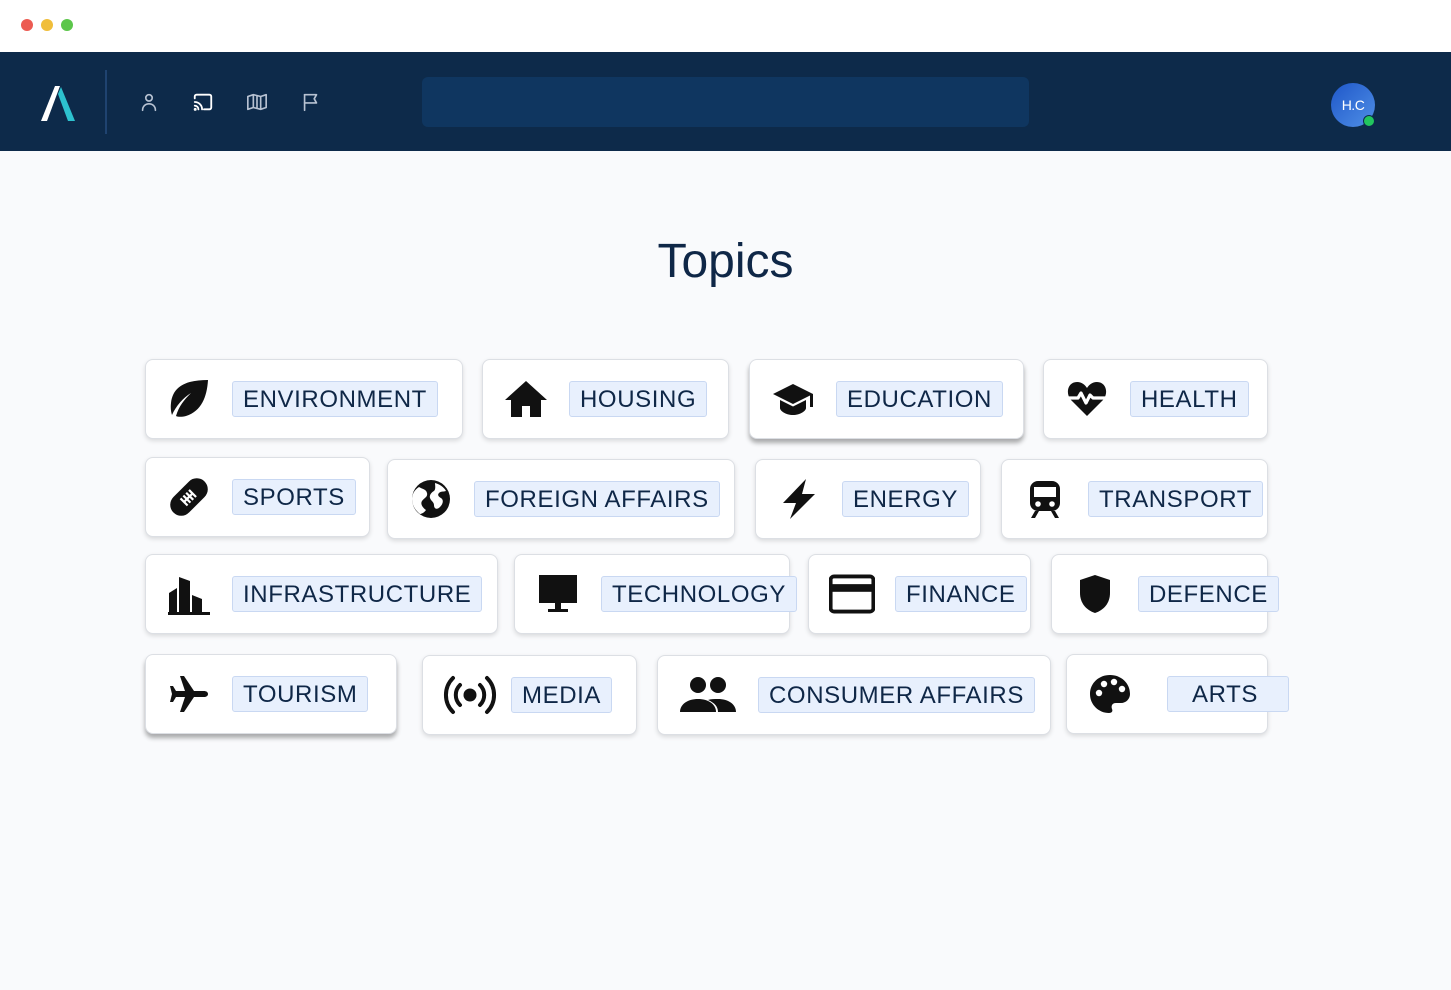  What do you see at coordinates (257, 102) in the screenshot?
I see `map-icon` at bounding box center [257, 102].